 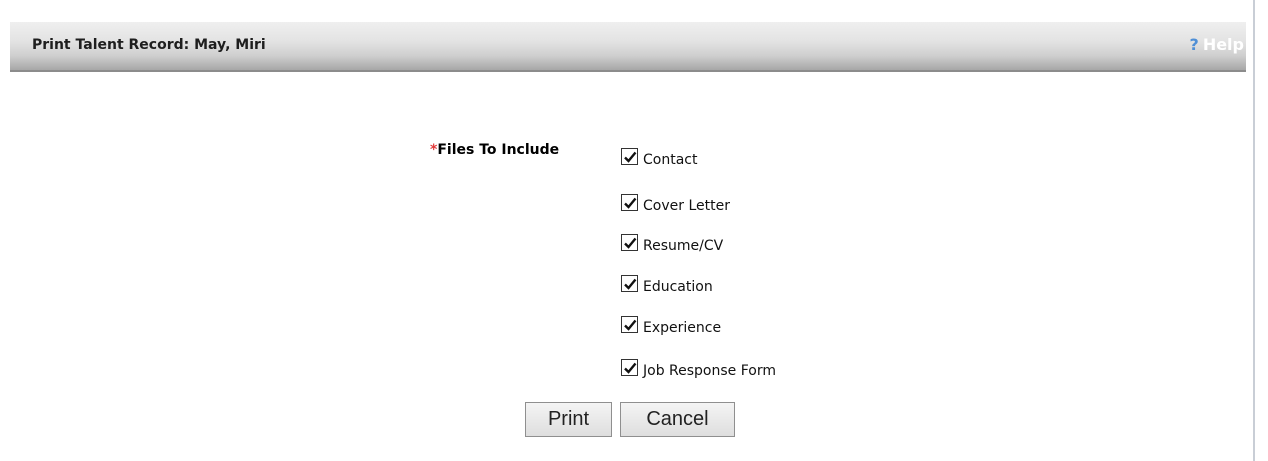 What do you see at coordinates (683, 246) in the screenshot?
I see `checkbox-label: Resume/CV` at bounding box center [683, 246].